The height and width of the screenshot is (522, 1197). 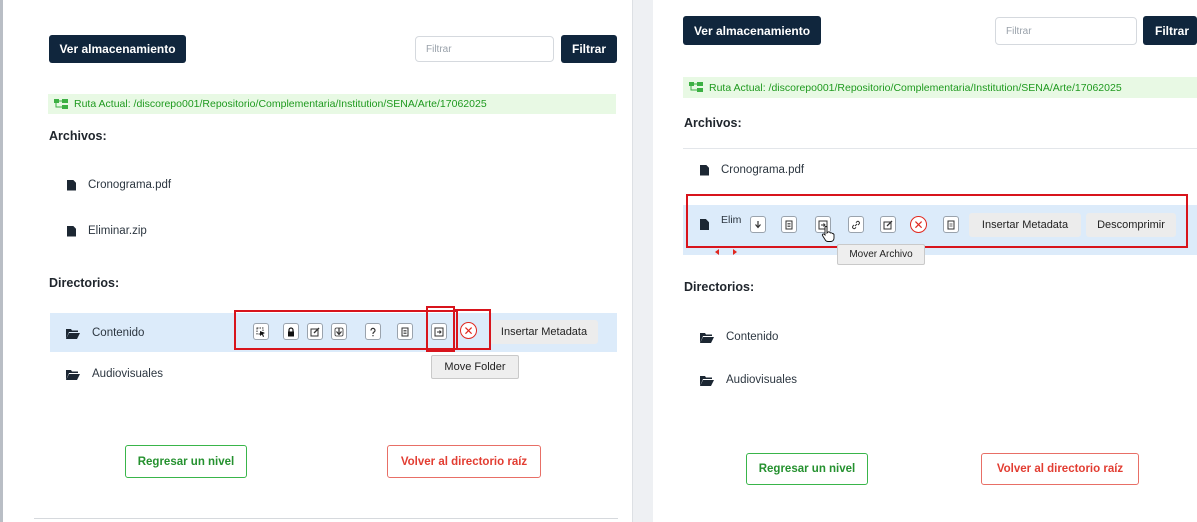 What do you see at coordinates (937, 221) in the screenshot?
I see `annotation-box-file-actions` at bounding box center [937, 221].